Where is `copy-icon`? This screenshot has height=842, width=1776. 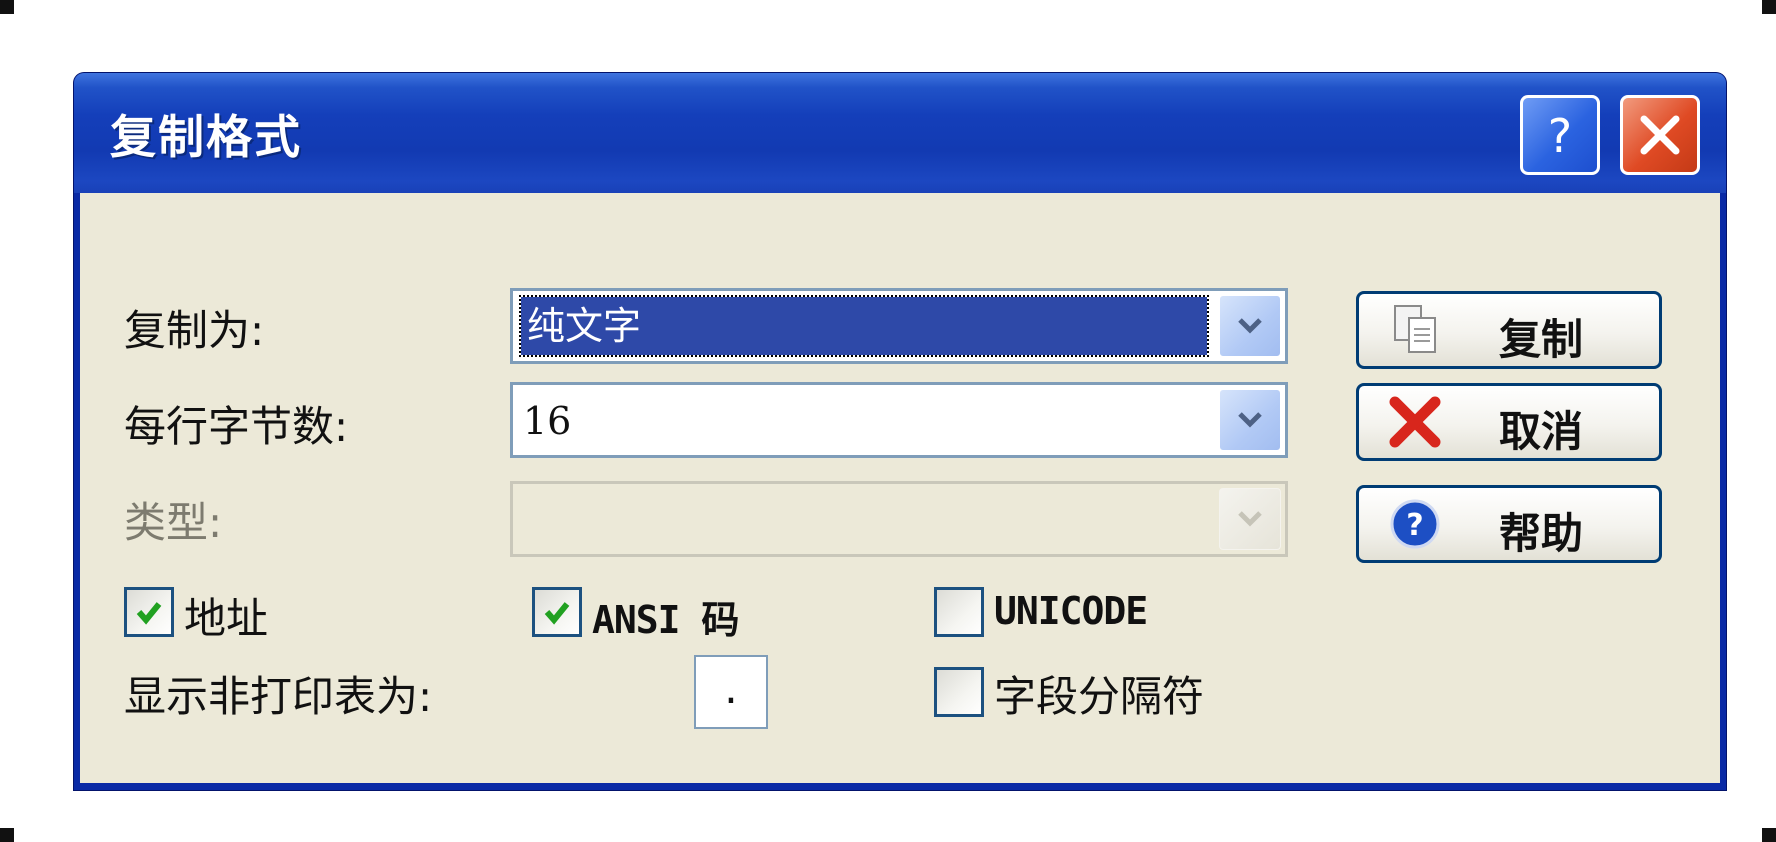 copy-icon is located at coordinates (1415, 330).